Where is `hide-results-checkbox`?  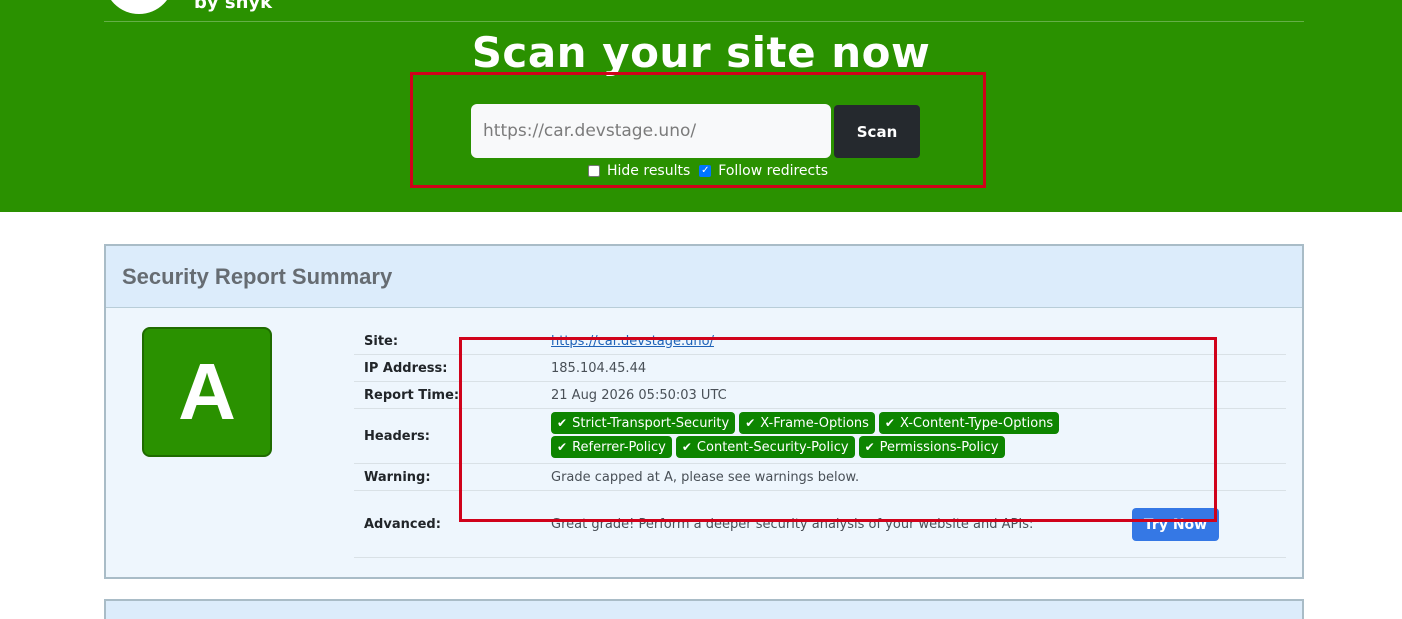 hide-results-checkbox is located at coordinates (594, 171).